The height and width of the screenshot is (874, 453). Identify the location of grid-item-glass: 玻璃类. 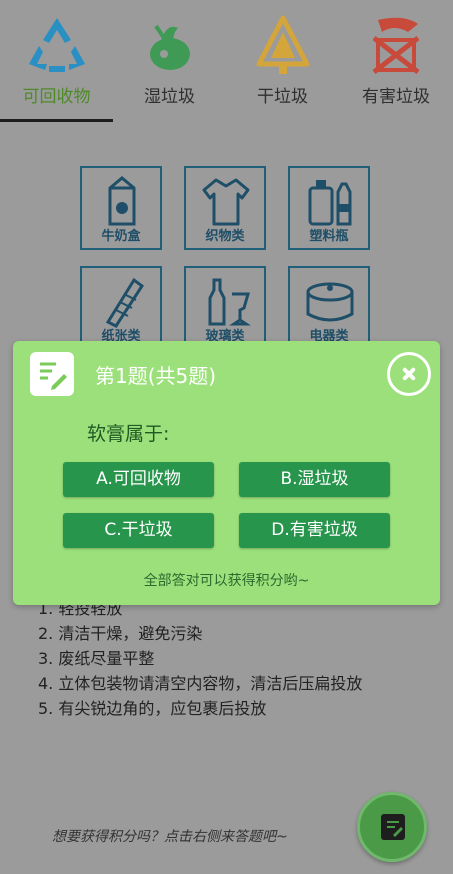
(225, 308).